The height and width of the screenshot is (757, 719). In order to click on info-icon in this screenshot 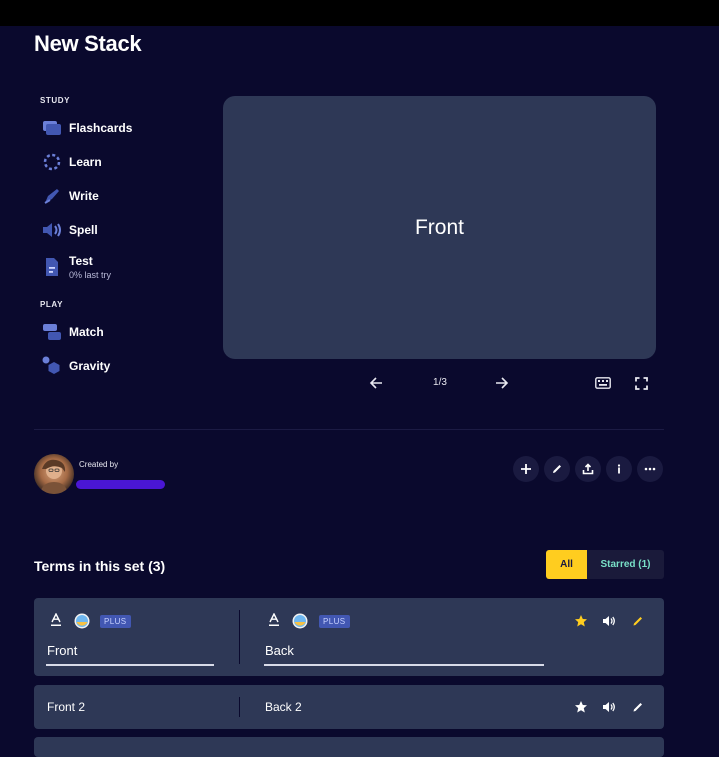, I will do `click(619, 469)`.